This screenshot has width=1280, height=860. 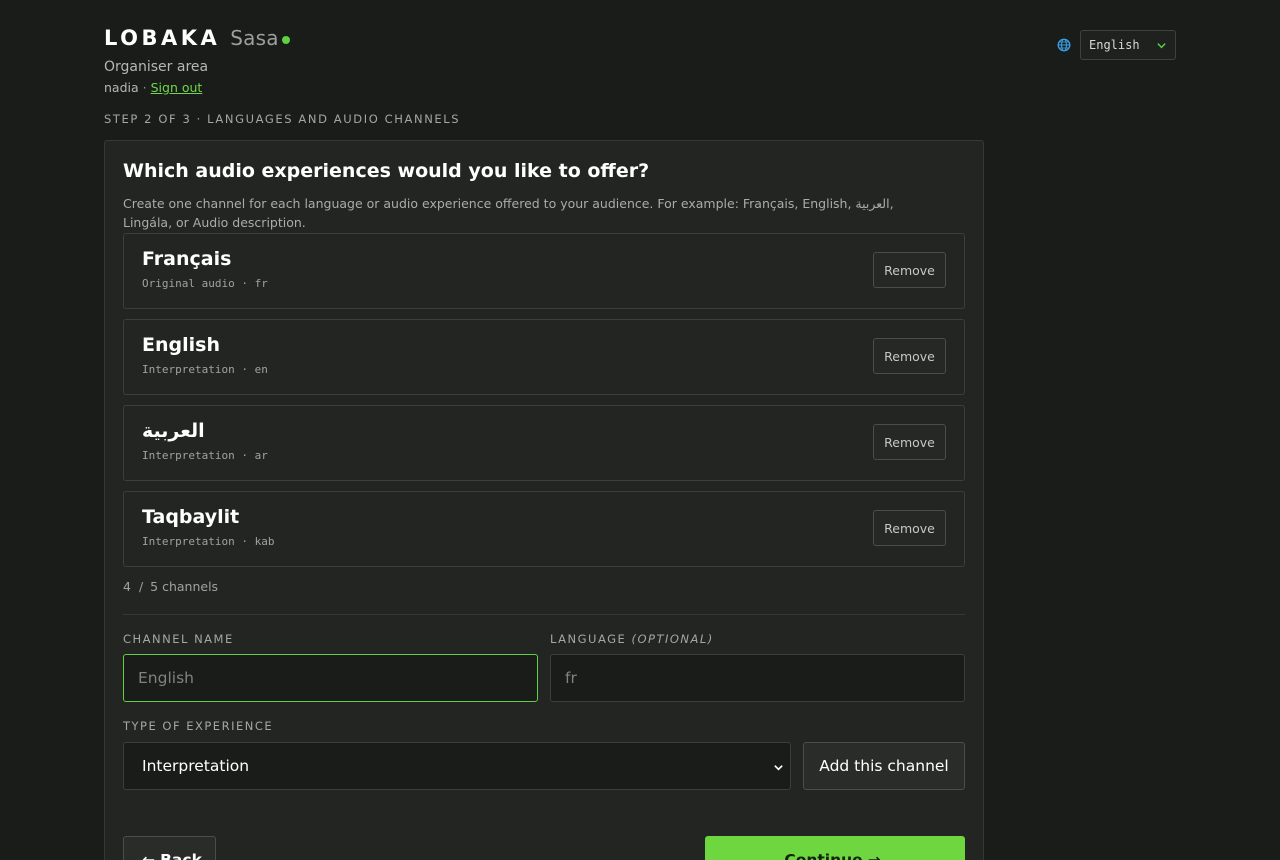 I want to click on channel-meta: Original audio · fr, so click(x=205, y=283).